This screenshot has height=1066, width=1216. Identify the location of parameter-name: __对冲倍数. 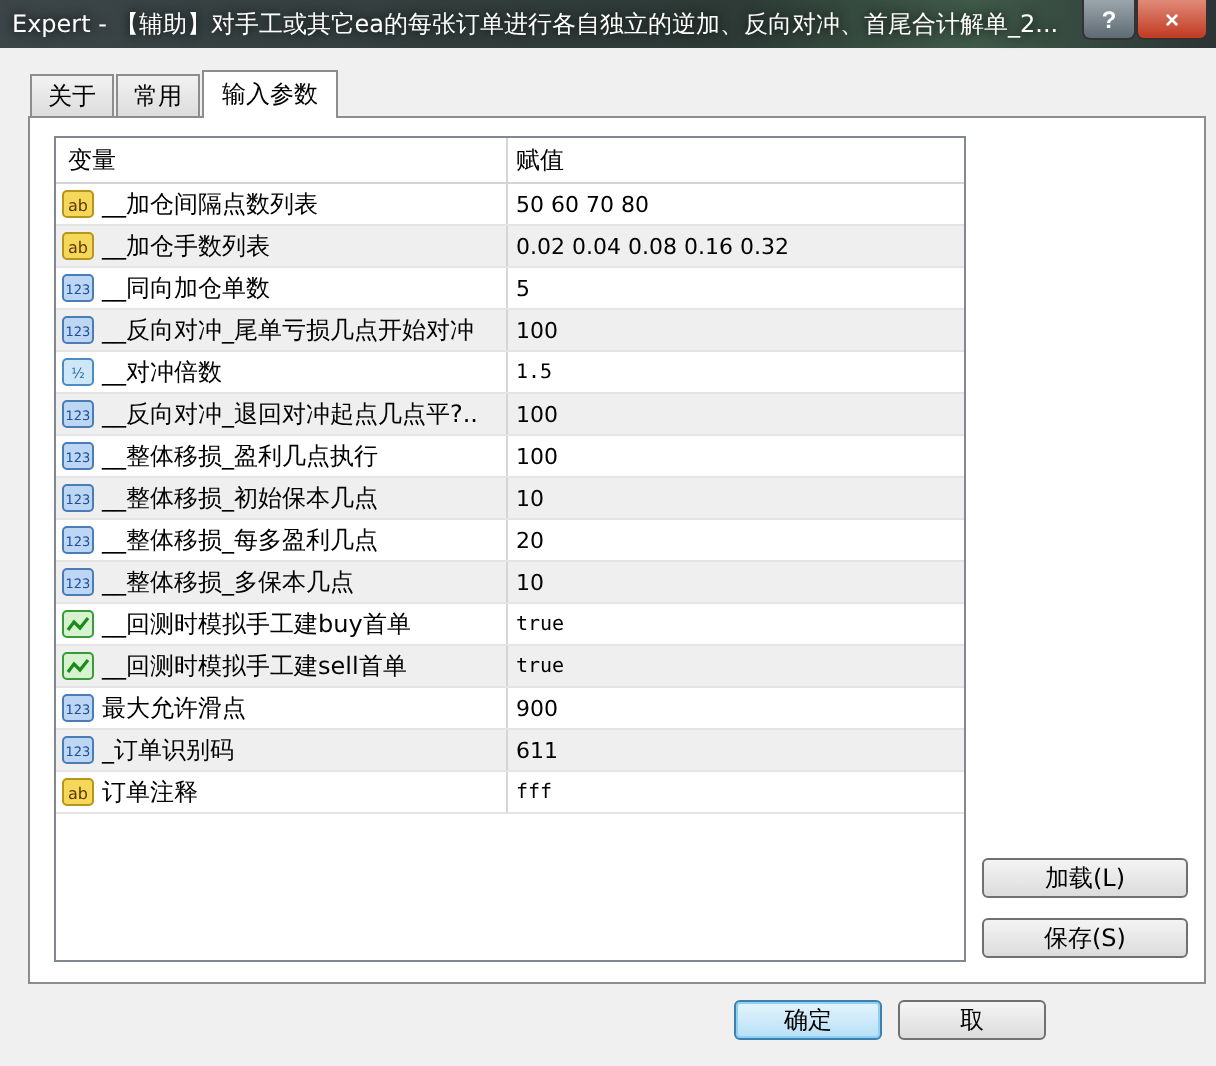
(162, 372).